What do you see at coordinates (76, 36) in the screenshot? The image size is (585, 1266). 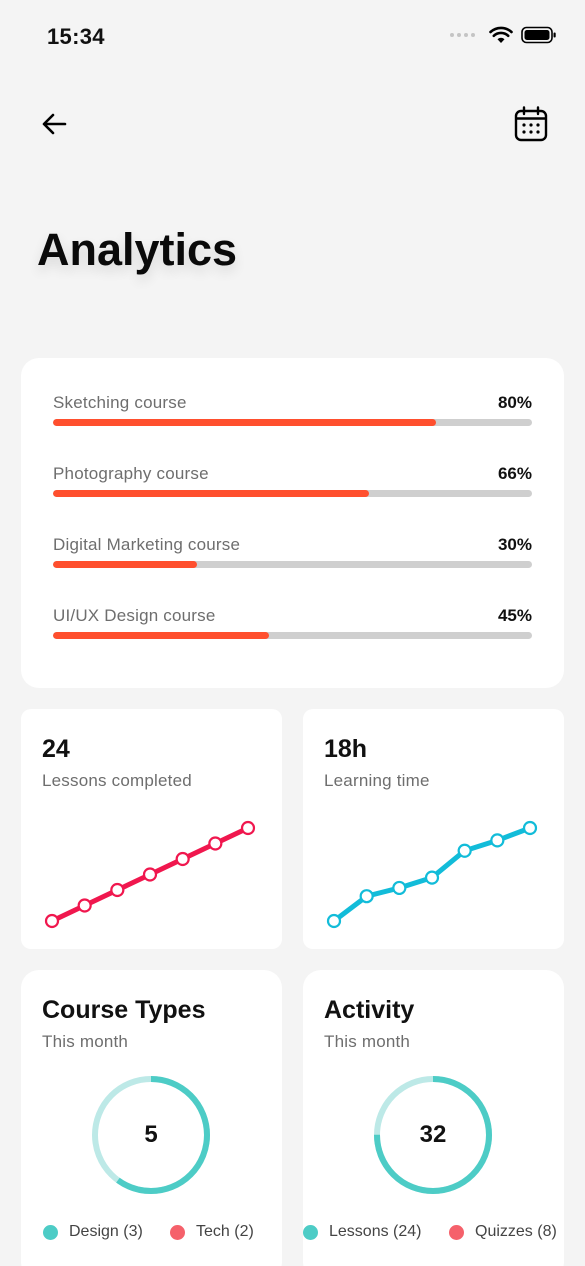 I see `status-time: 15:34` at bounding box center [76, 36].